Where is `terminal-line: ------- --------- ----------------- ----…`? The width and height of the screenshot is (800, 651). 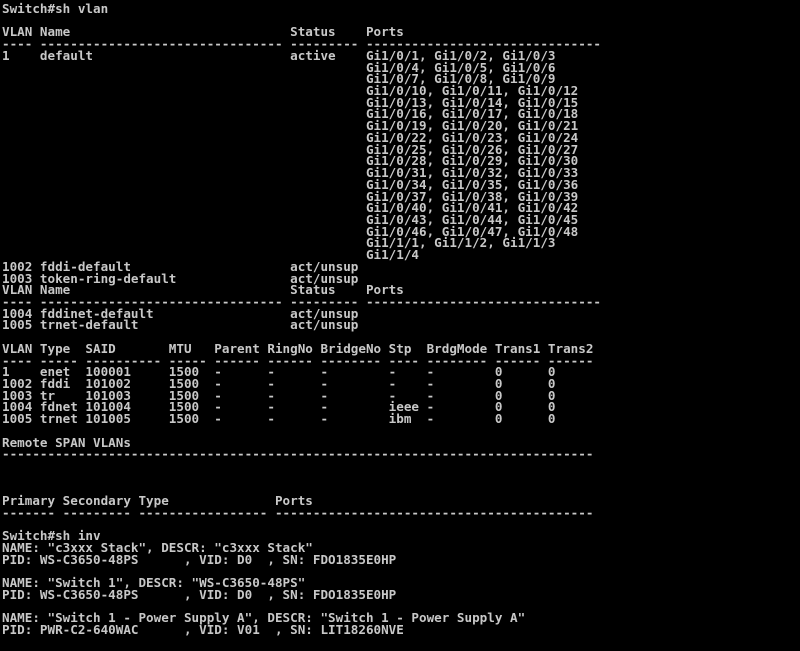
terminal-line: ------- --------- ----------------- ----… is located at coordinates (298, 512).